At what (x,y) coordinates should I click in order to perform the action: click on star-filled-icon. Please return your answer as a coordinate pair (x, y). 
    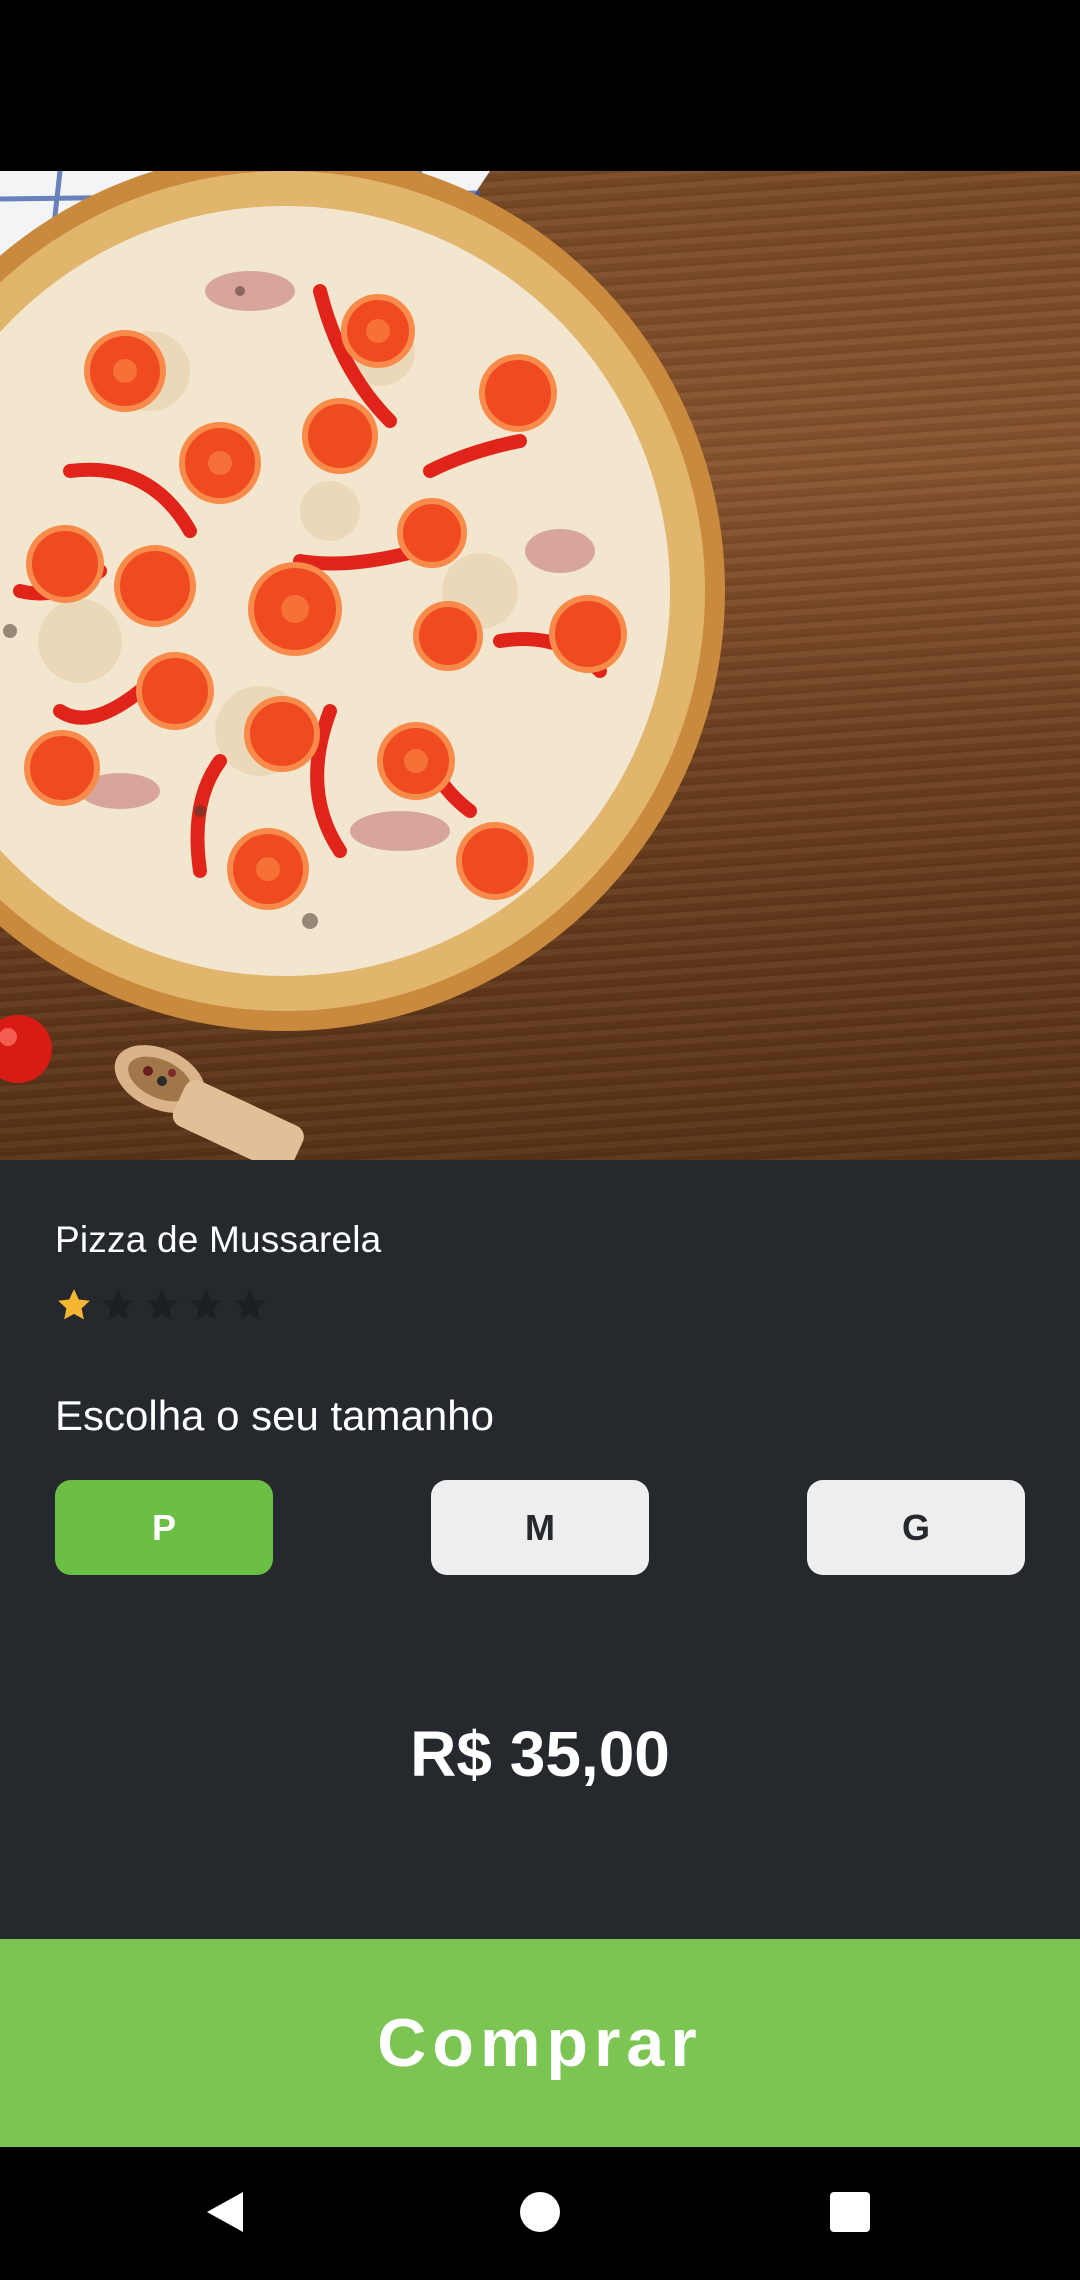
    Looking at the image, I should click on (74, 1305).